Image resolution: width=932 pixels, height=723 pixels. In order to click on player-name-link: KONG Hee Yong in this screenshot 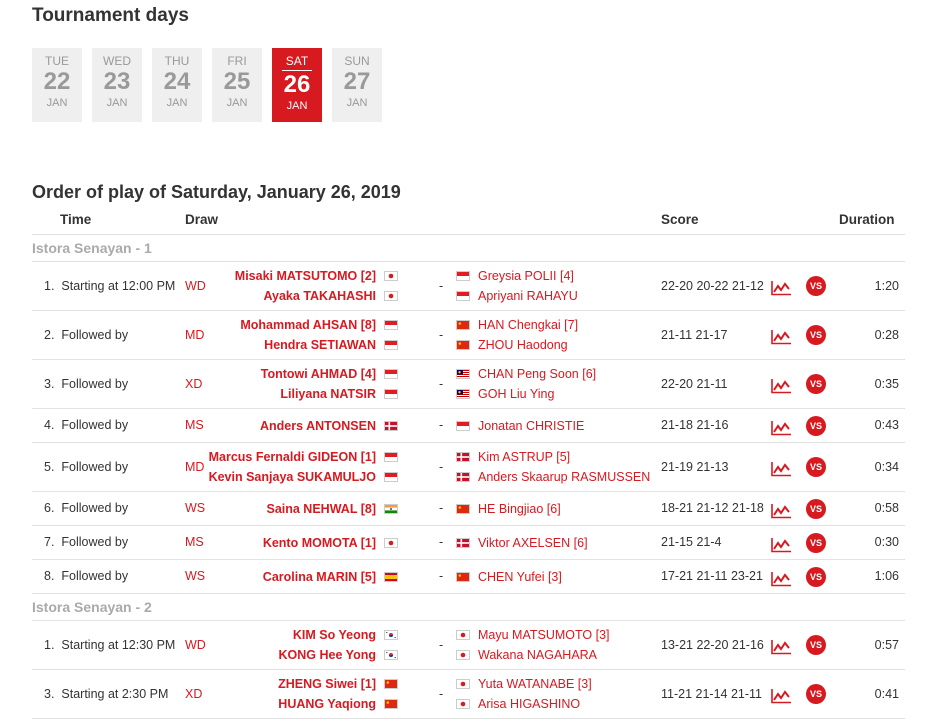, I will do `click(327, 655)`.